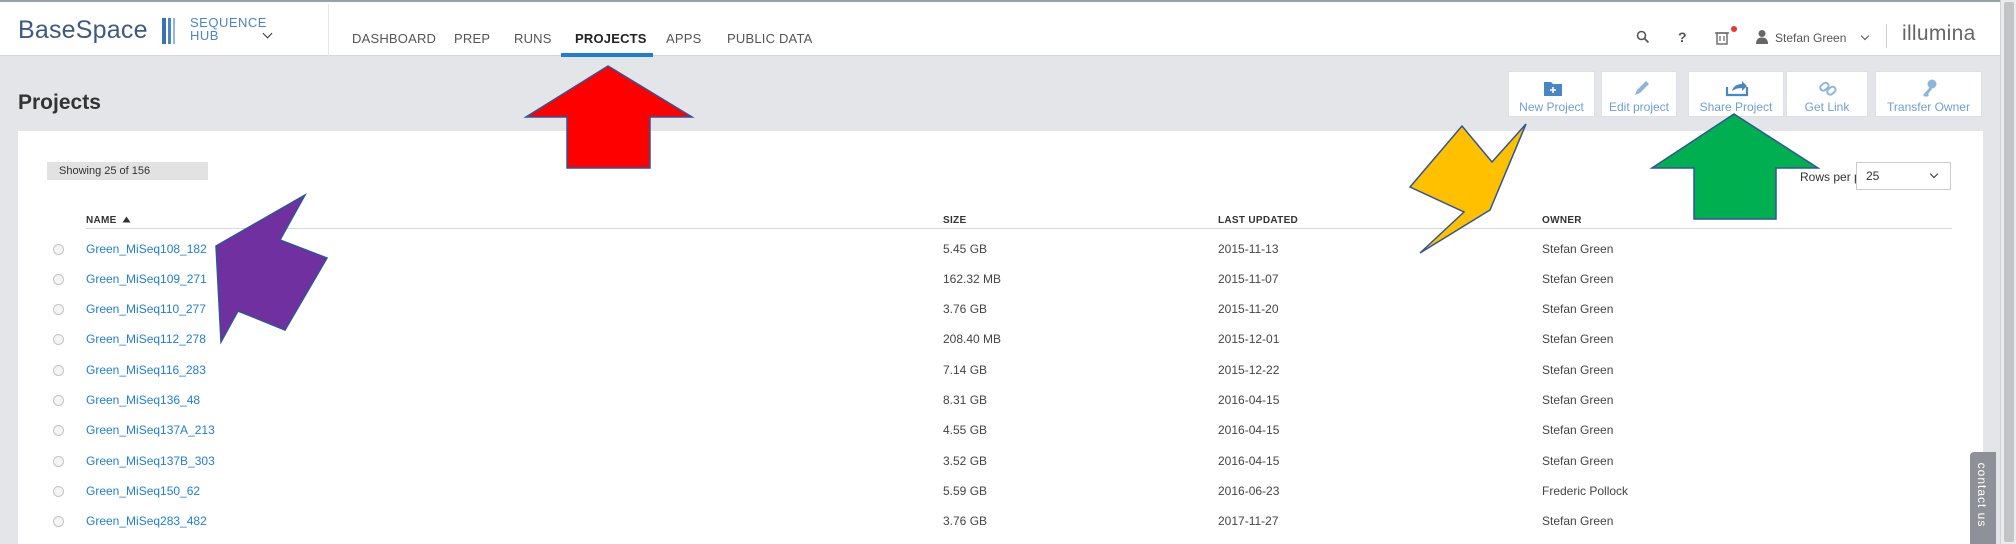 The image size is (2016, 544). I want to click on yellow-arrow-annotation, so click(1467, 188).